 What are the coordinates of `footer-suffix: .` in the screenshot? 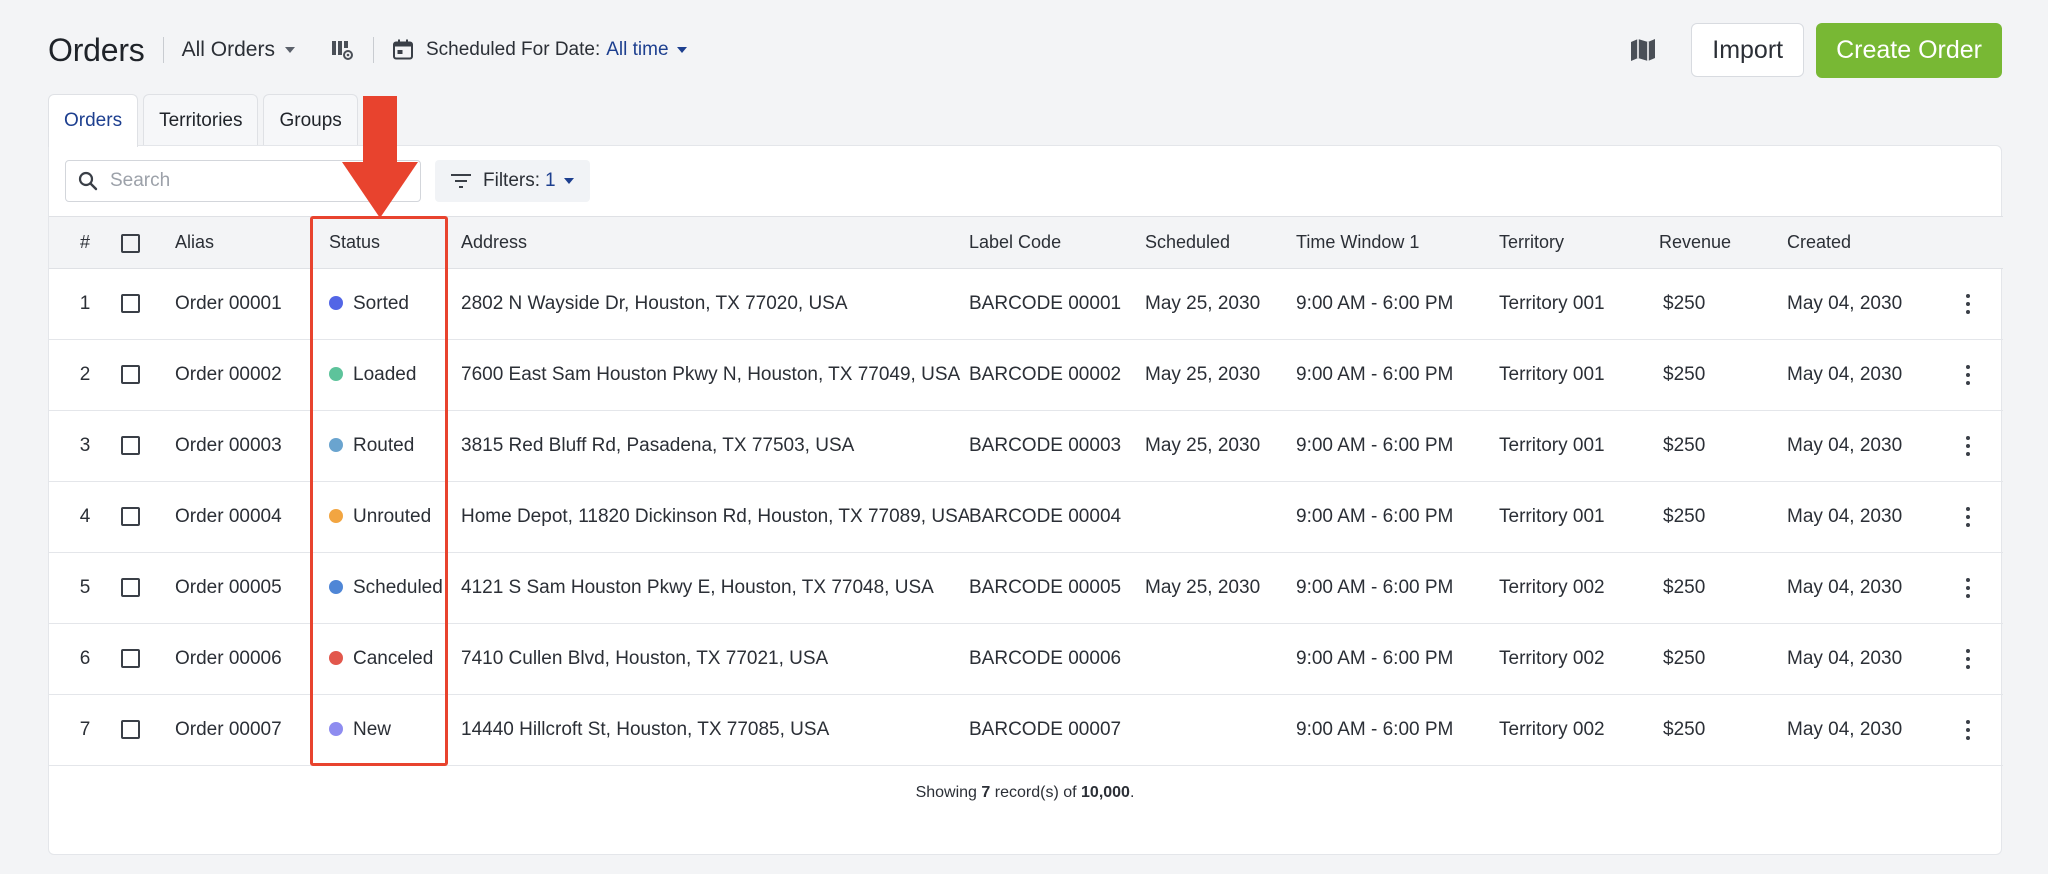 It's located at (1132, 792).